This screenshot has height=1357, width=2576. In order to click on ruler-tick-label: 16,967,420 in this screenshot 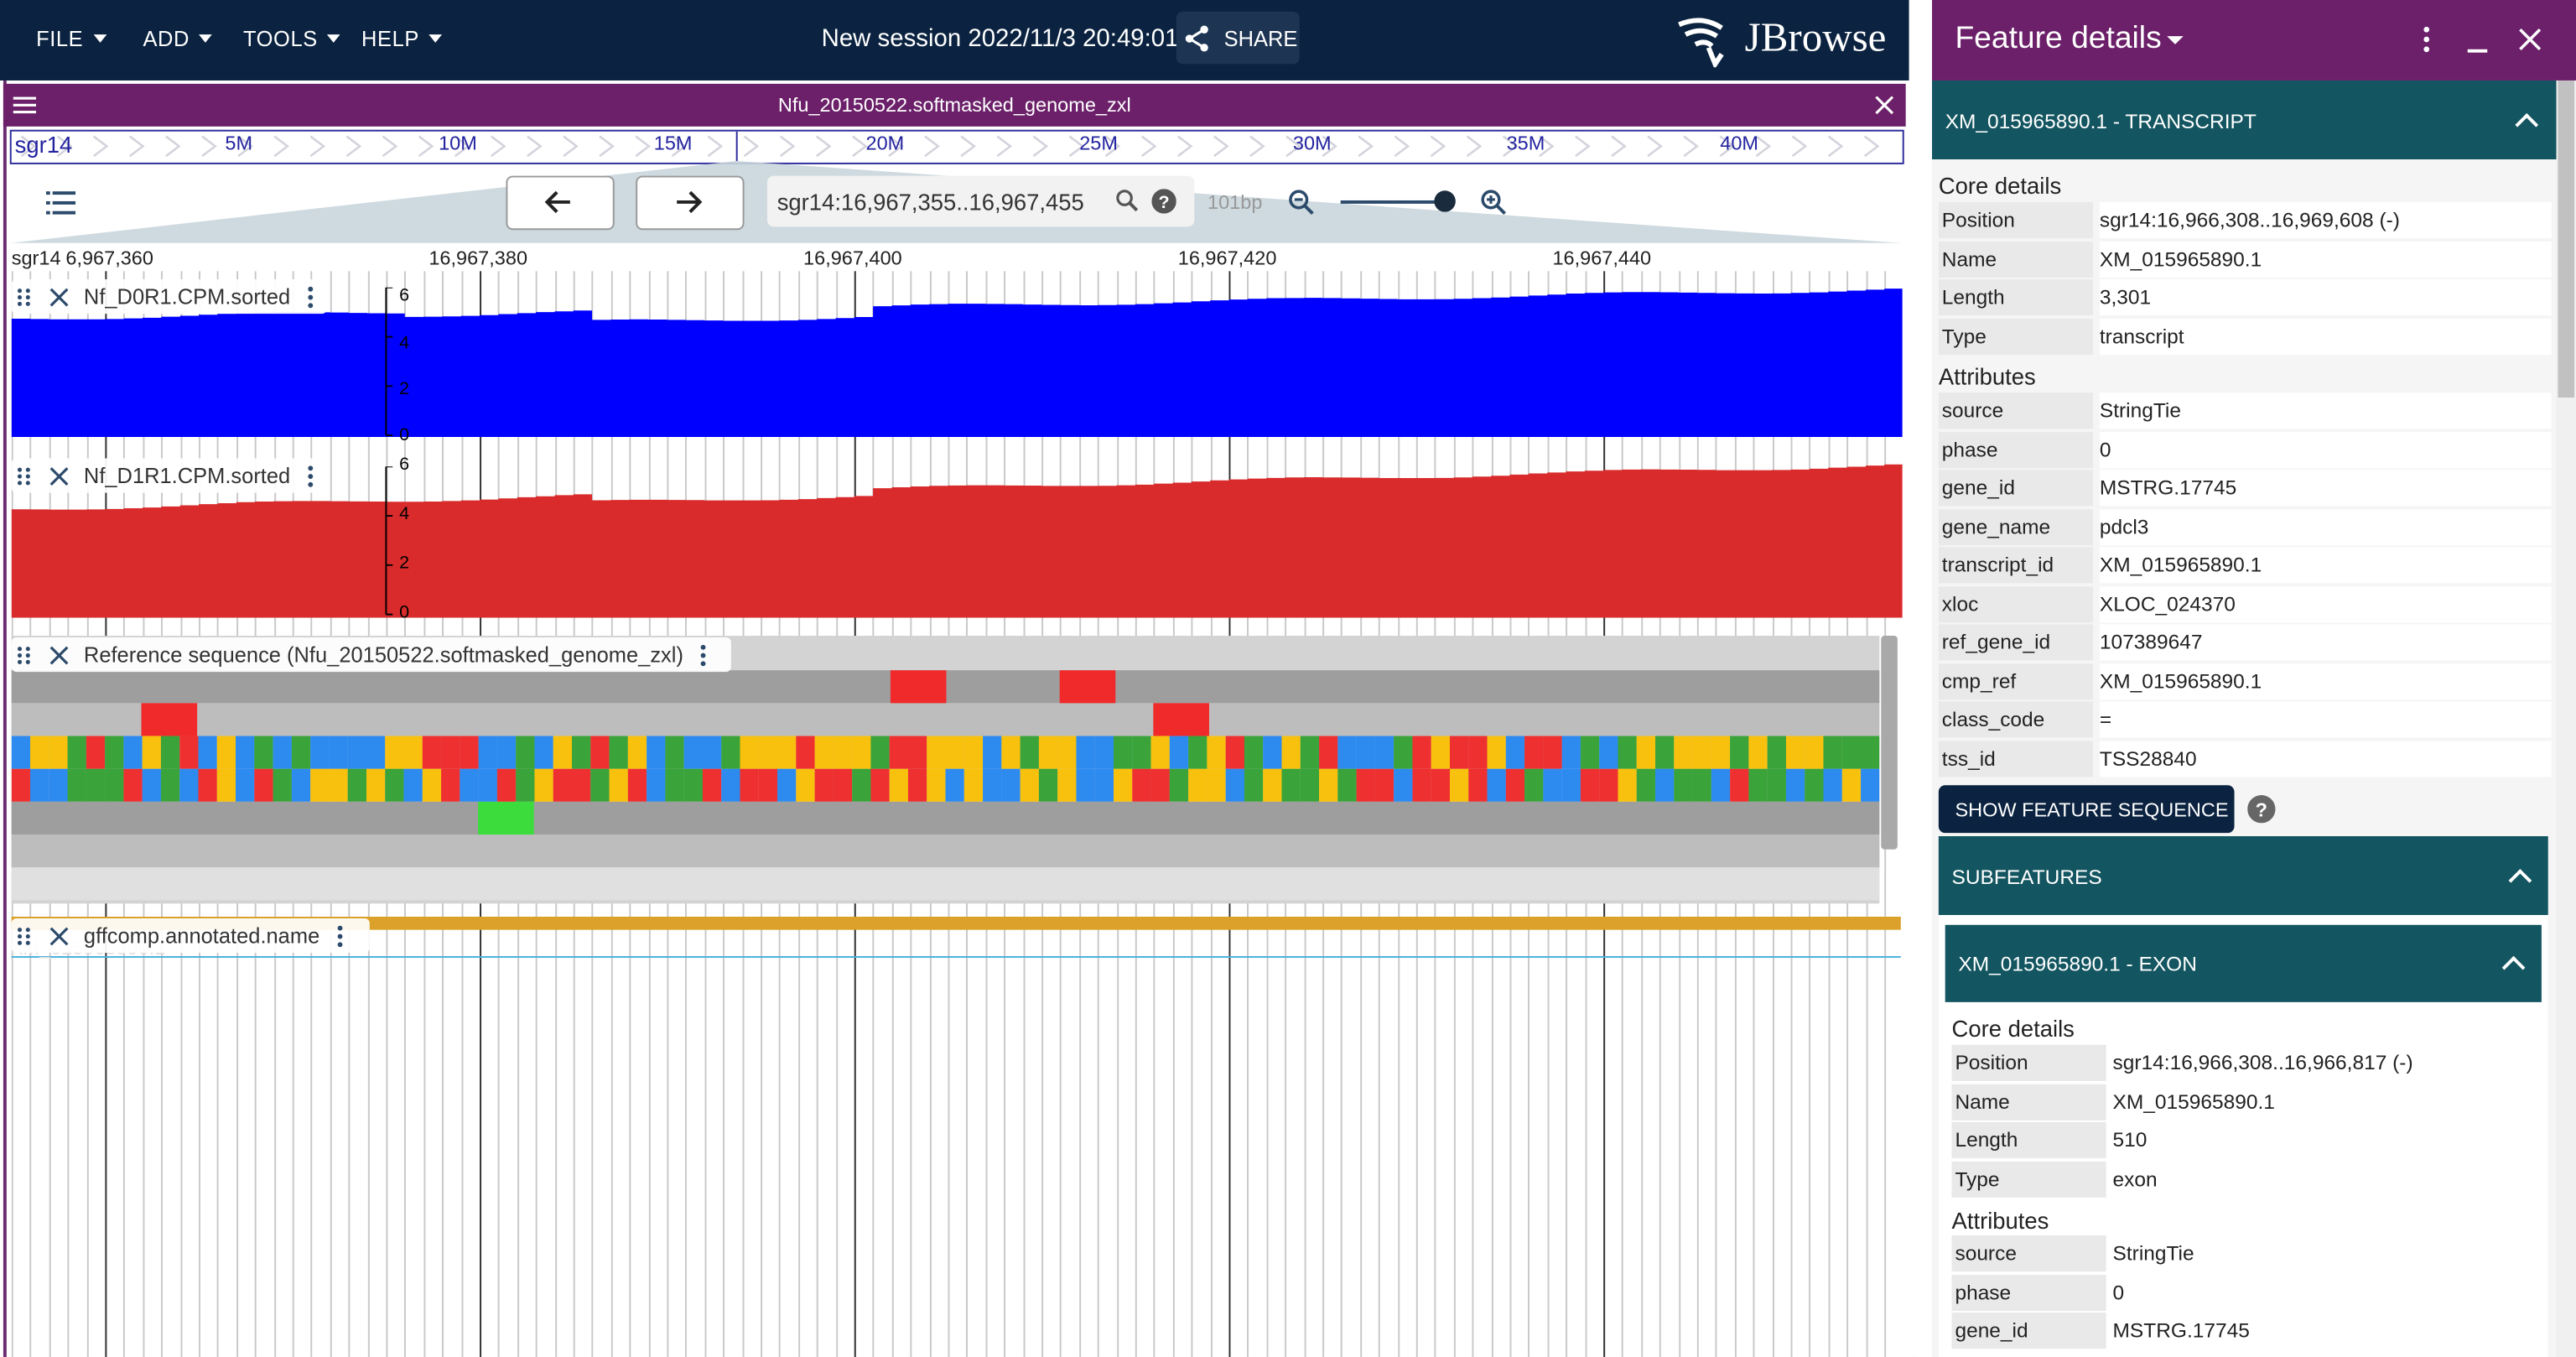, I will do `click(1227, 258)`.